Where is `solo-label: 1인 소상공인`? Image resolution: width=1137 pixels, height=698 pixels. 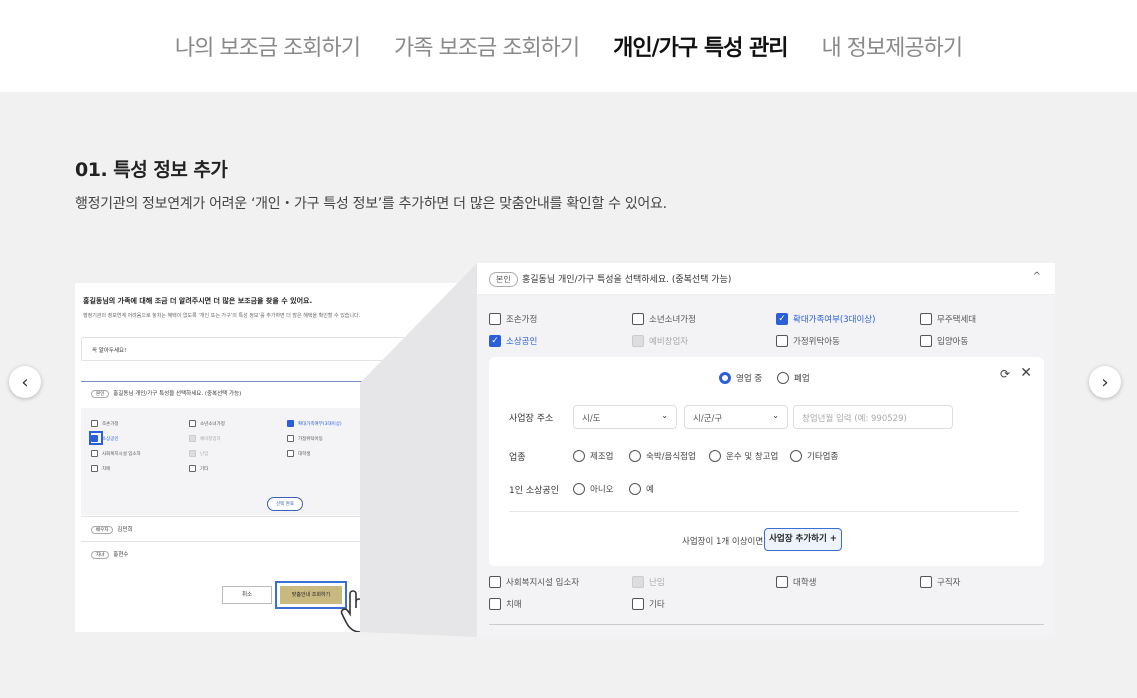
solo-label: 1인 소상공인 is located at coordinates (534, 491).